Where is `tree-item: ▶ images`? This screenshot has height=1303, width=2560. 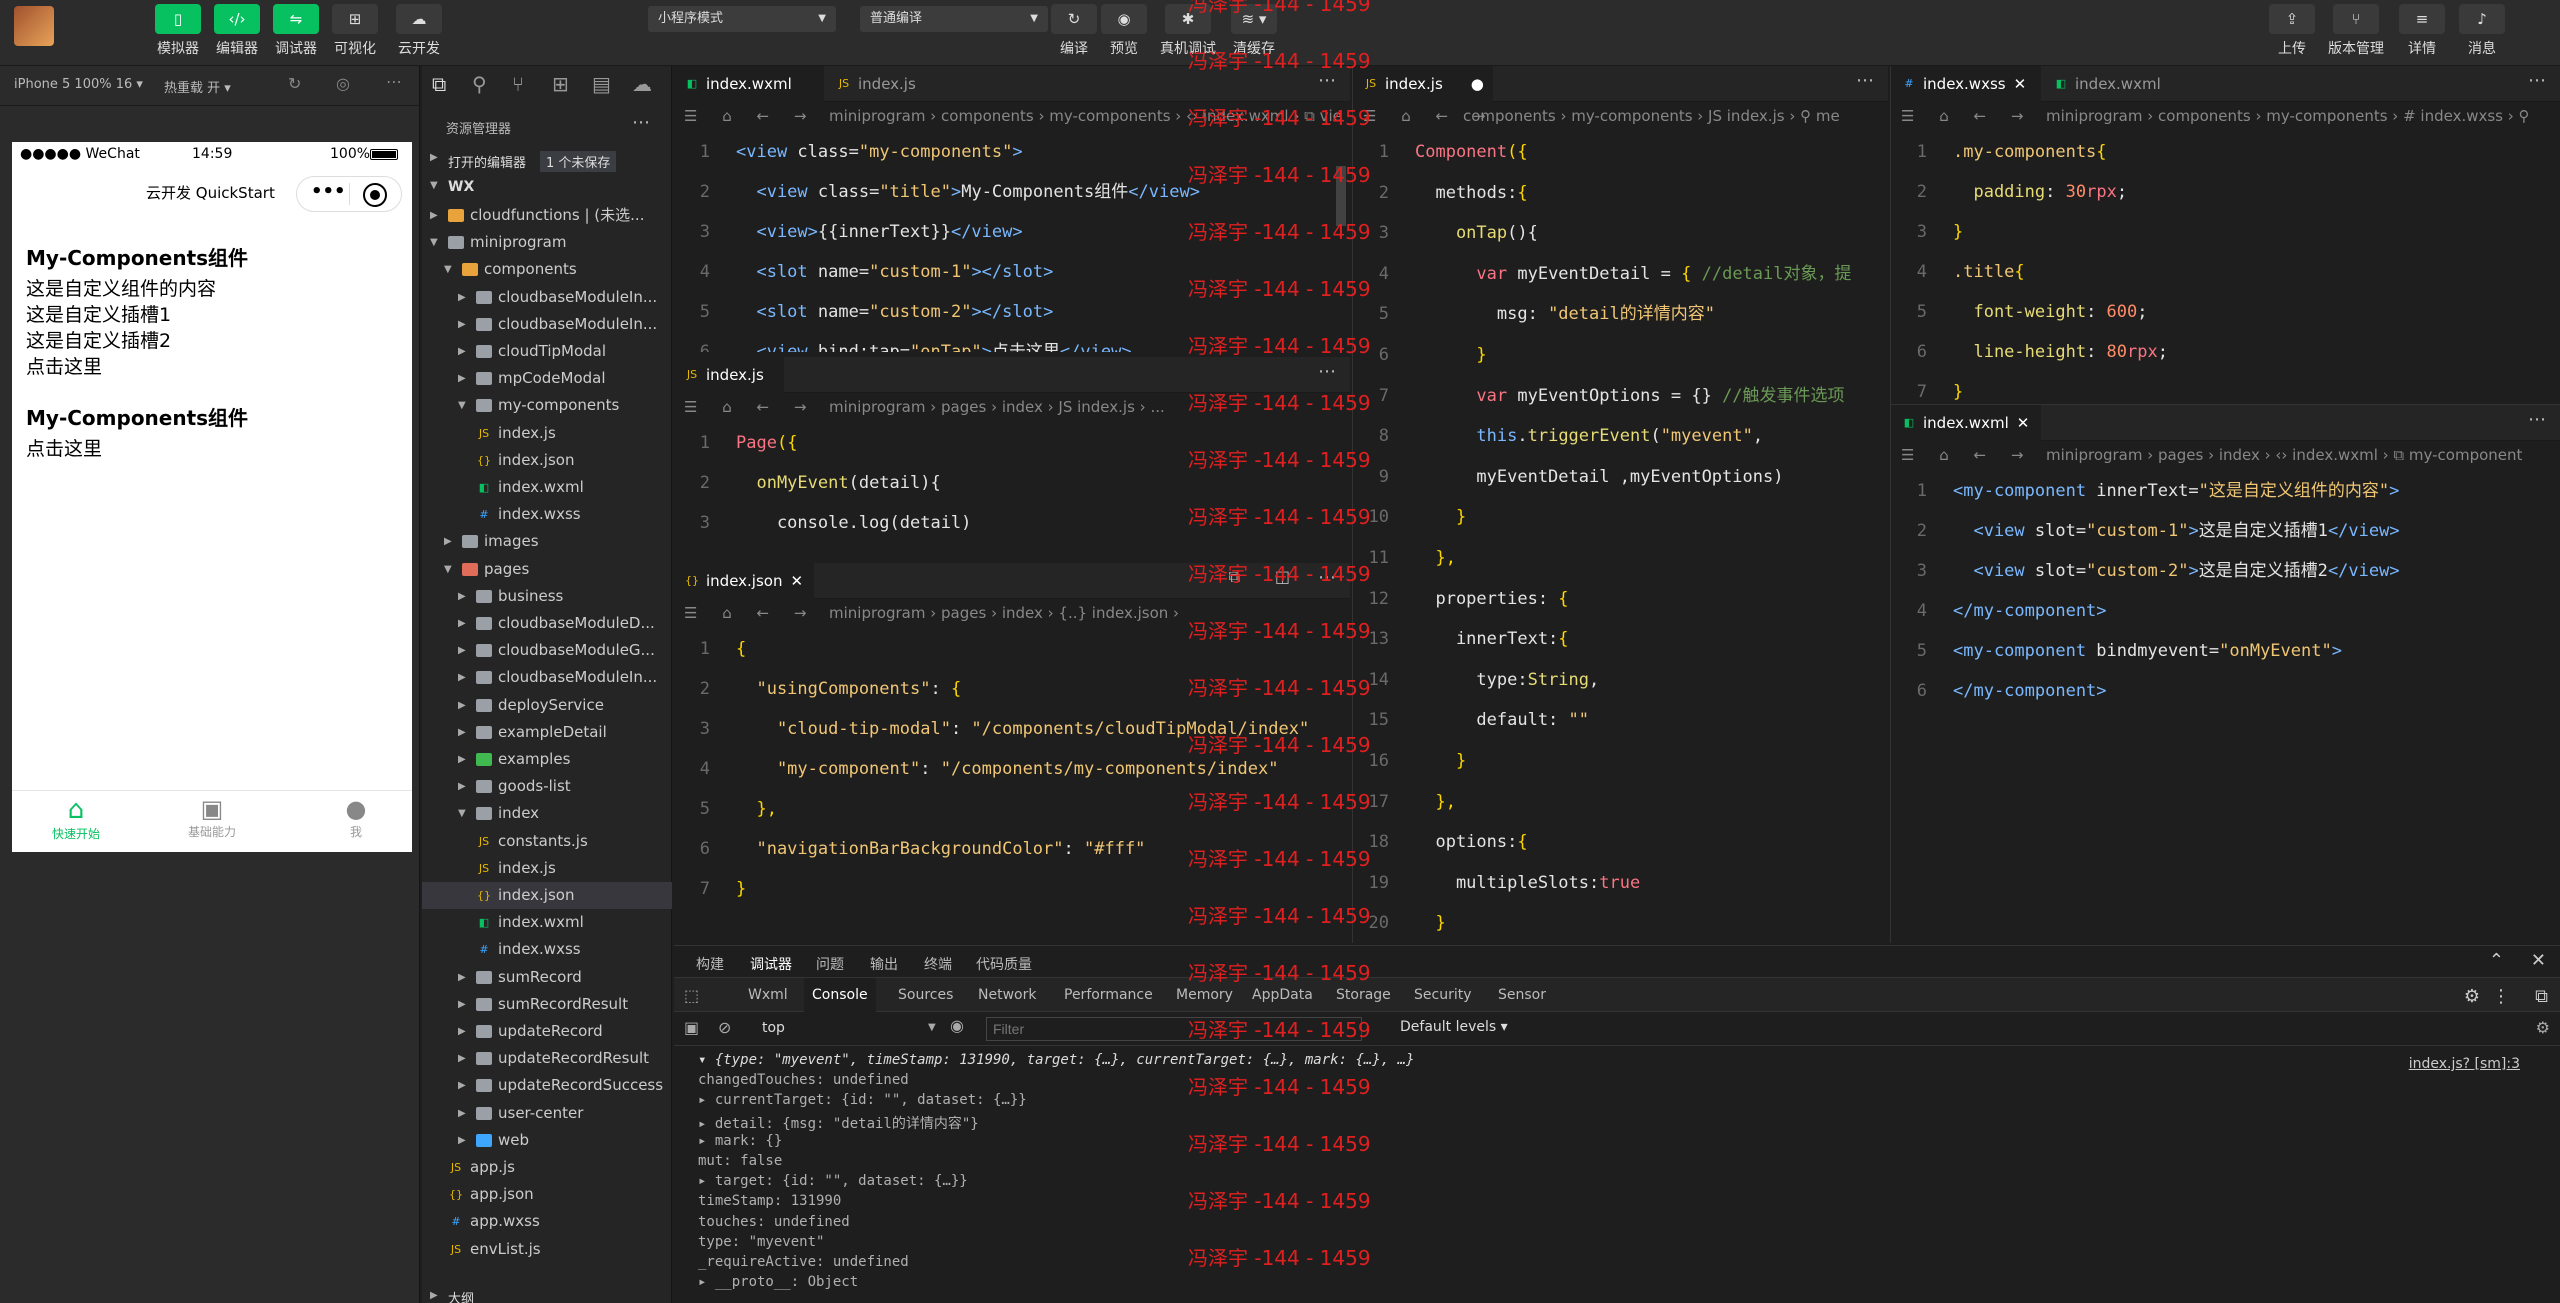
tree-item: ▶ images is located at coordinates (547, 541).